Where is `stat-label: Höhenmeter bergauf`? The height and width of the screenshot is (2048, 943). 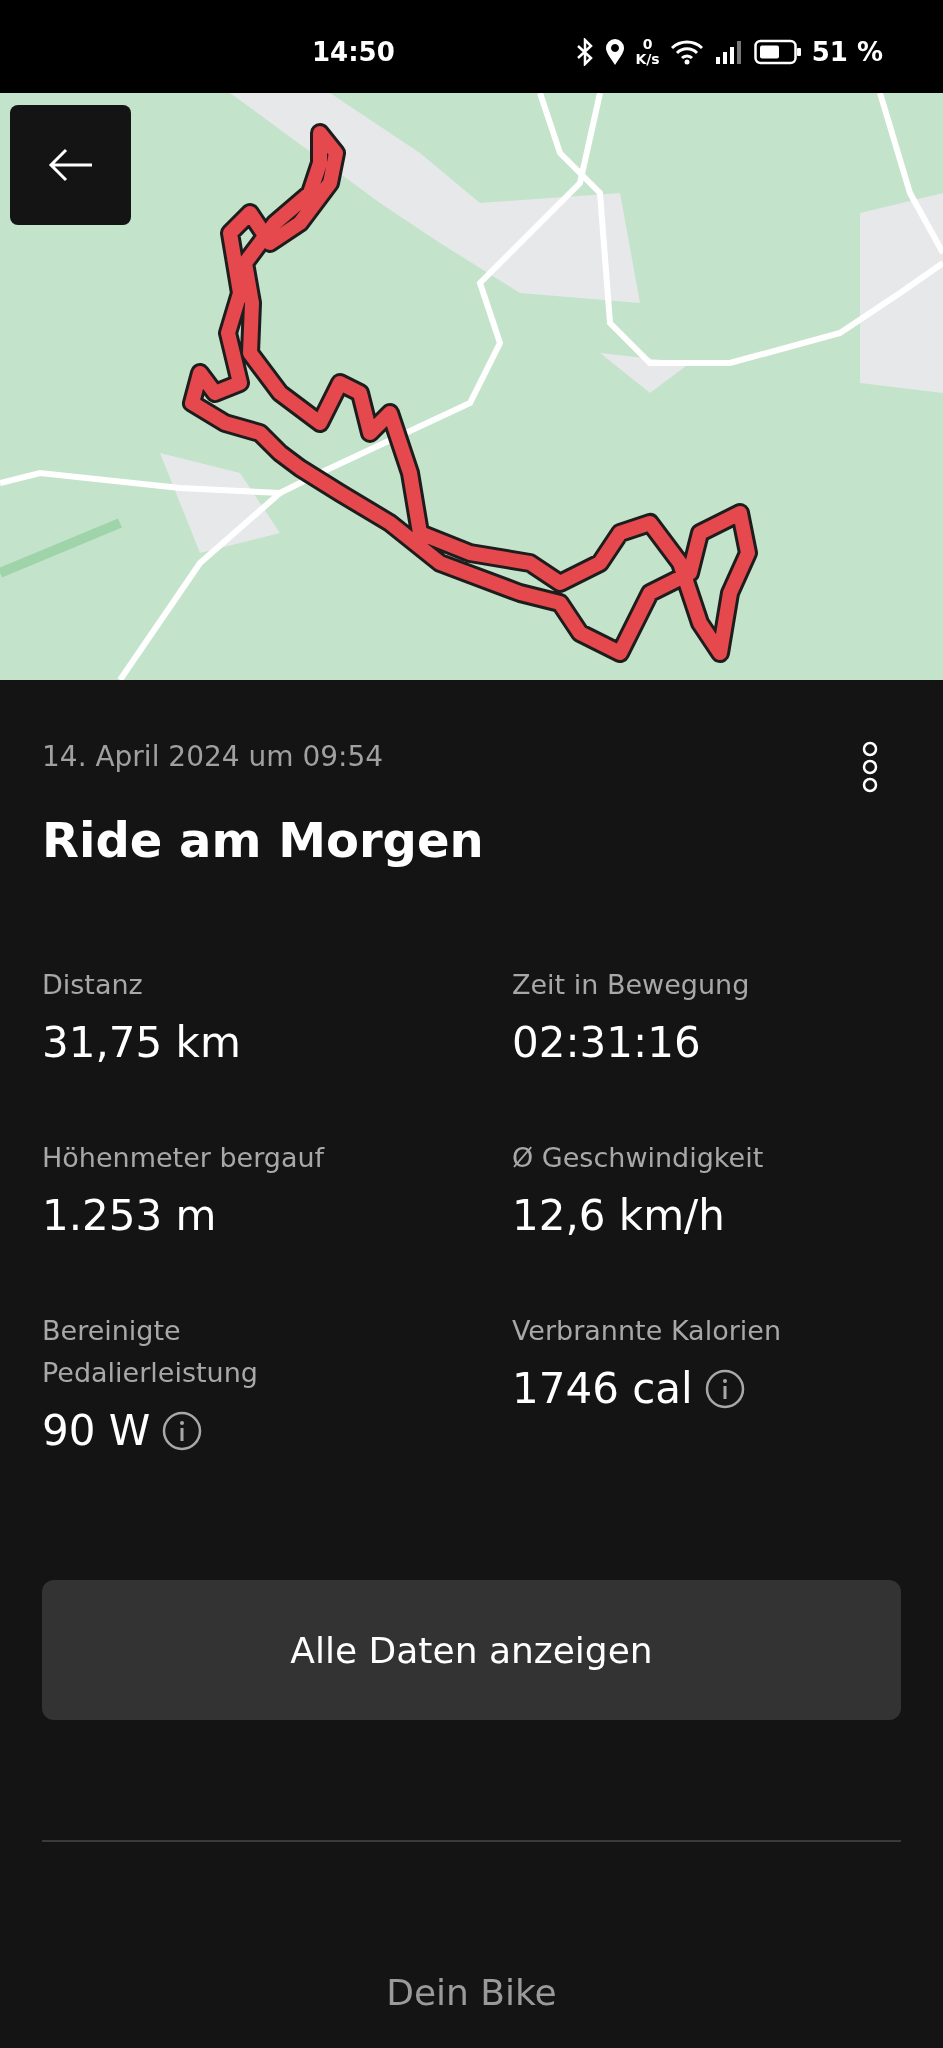 stat-label: Höhenmeter bergauf is located at coordinates (184, 1158).